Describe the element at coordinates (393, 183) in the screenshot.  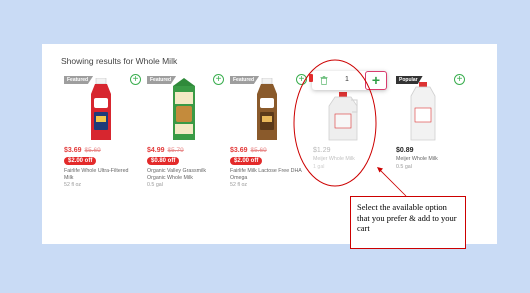
I see `callout-arrow-line` at that location.